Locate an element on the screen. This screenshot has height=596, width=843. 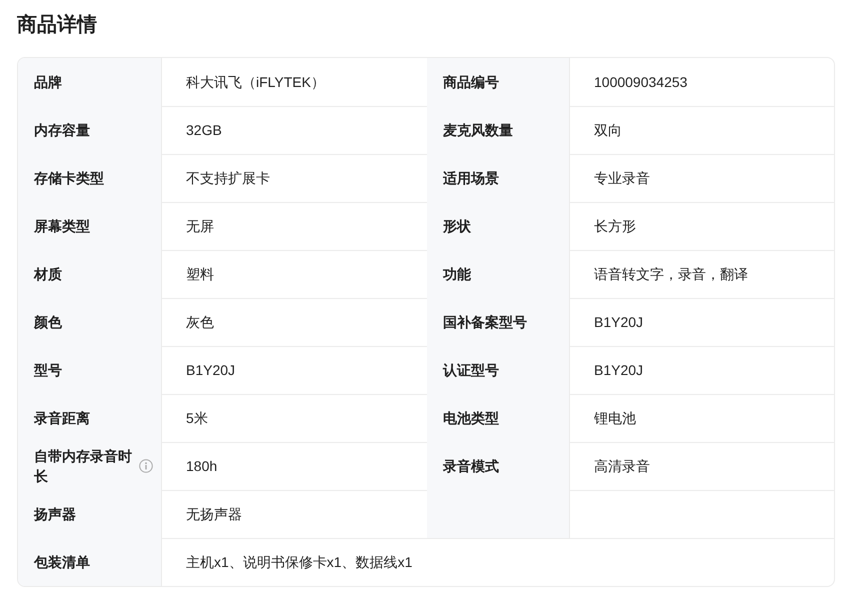
spec-value: 锂电池 is located at coordinates (615, 418).